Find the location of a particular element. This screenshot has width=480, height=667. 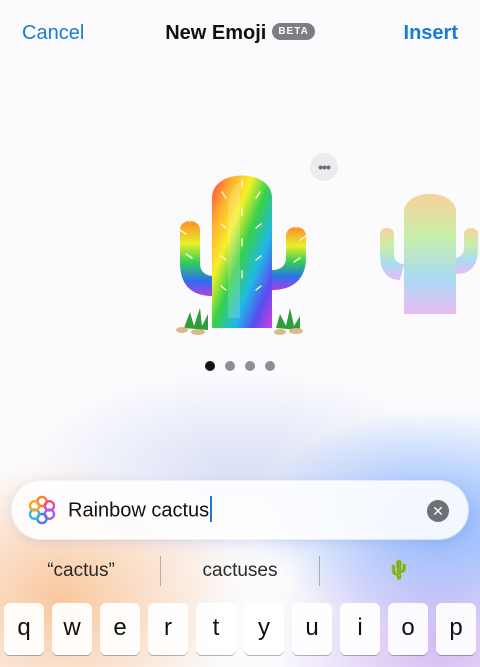

next-emoji-preview is located at coordinates (429, 253).